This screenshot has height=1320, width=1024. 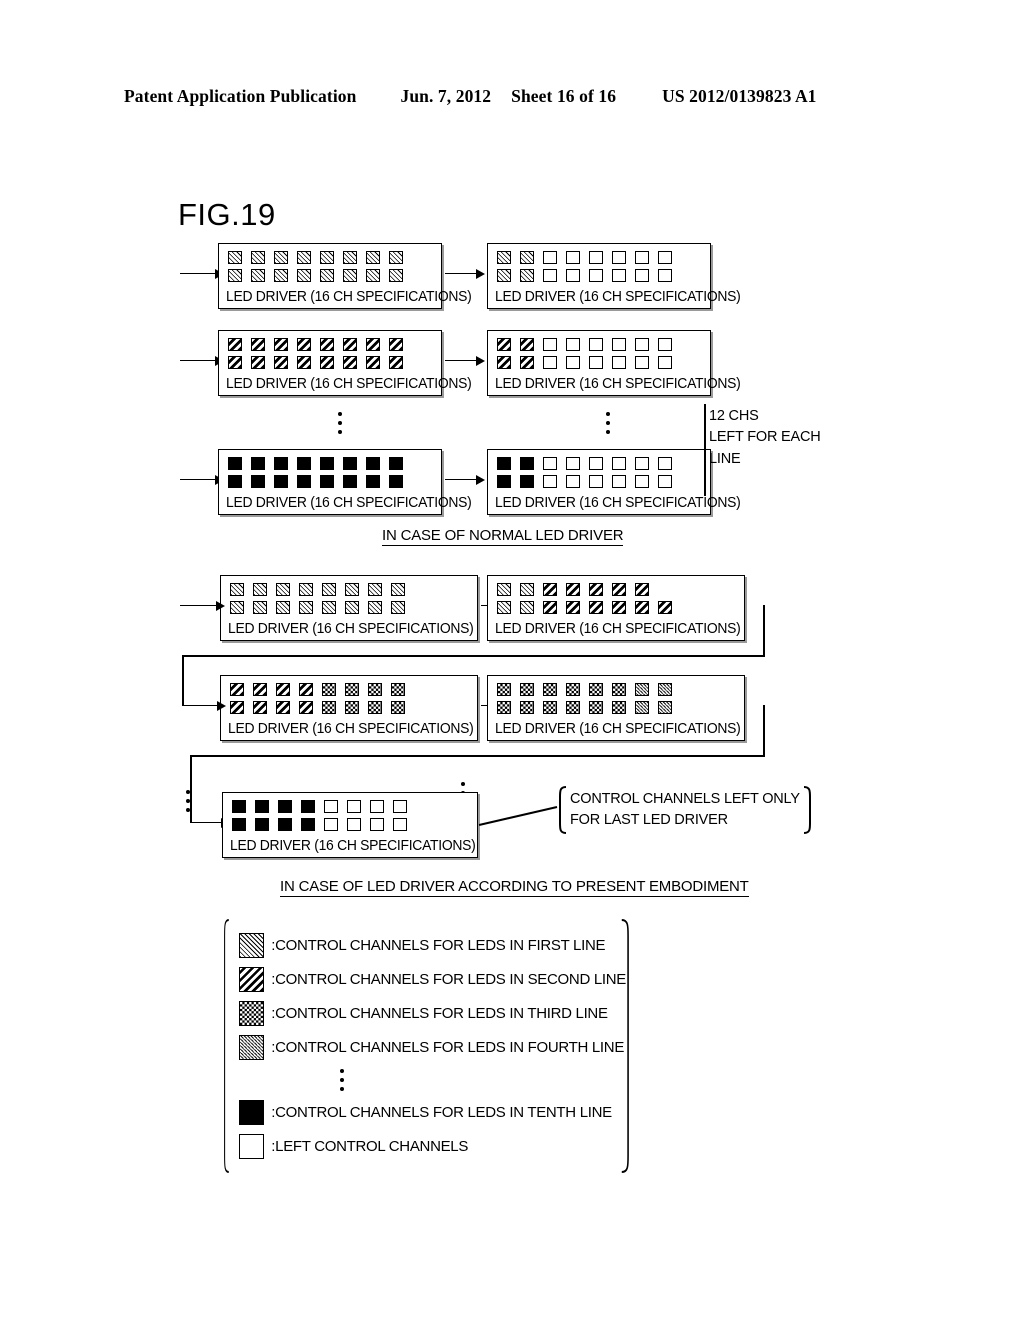 I want to click on led-driver-embodiment-last: LED DRIVER (16 CH SPECIFICATIONS), so click(x=350, y=825).